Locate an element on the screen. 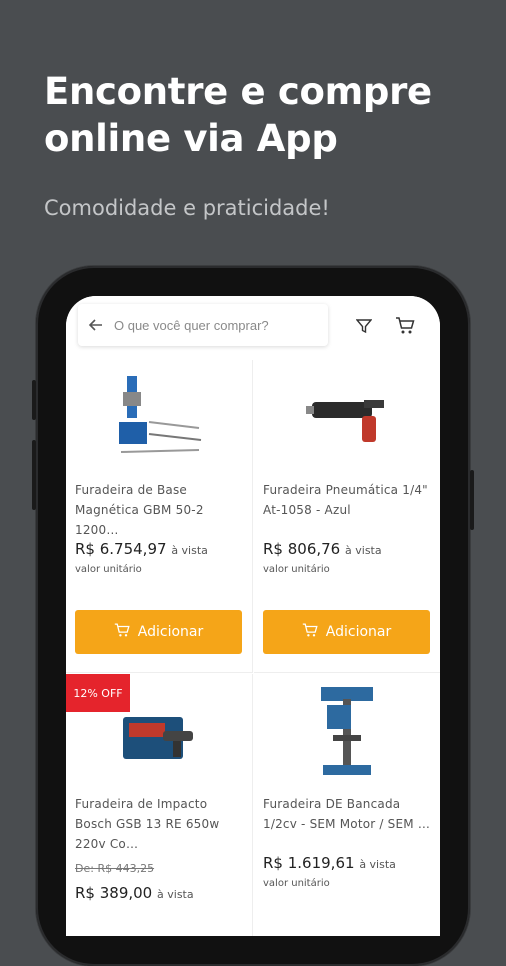  price-value: R$ 389,00 is located at coordinates (114, 893).